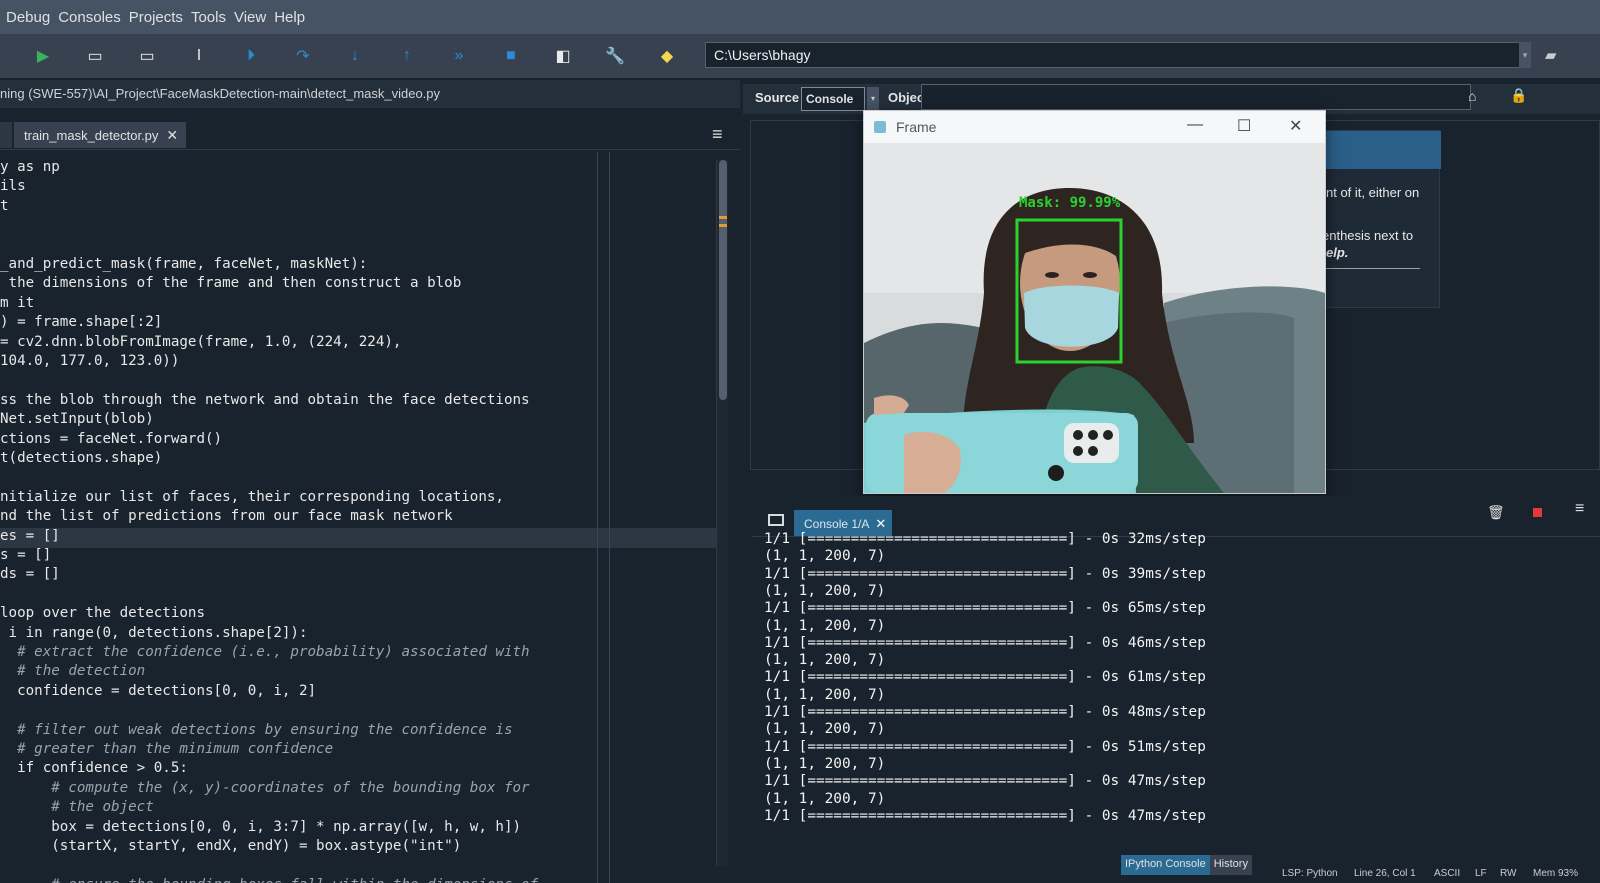 This screenshot has width=1600, height=883. I want to click on tab-ipython-console: IPython Console, so click(1165, 865).